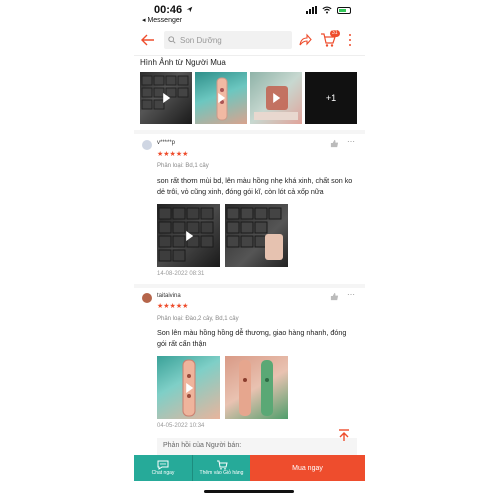 The height and width of the screenshot is (499, 499). Describe the element at coordinates (221, 473) in the screenshot. I see `add-to-cart-label: Thêm vào Giỏ hàng` at that location.